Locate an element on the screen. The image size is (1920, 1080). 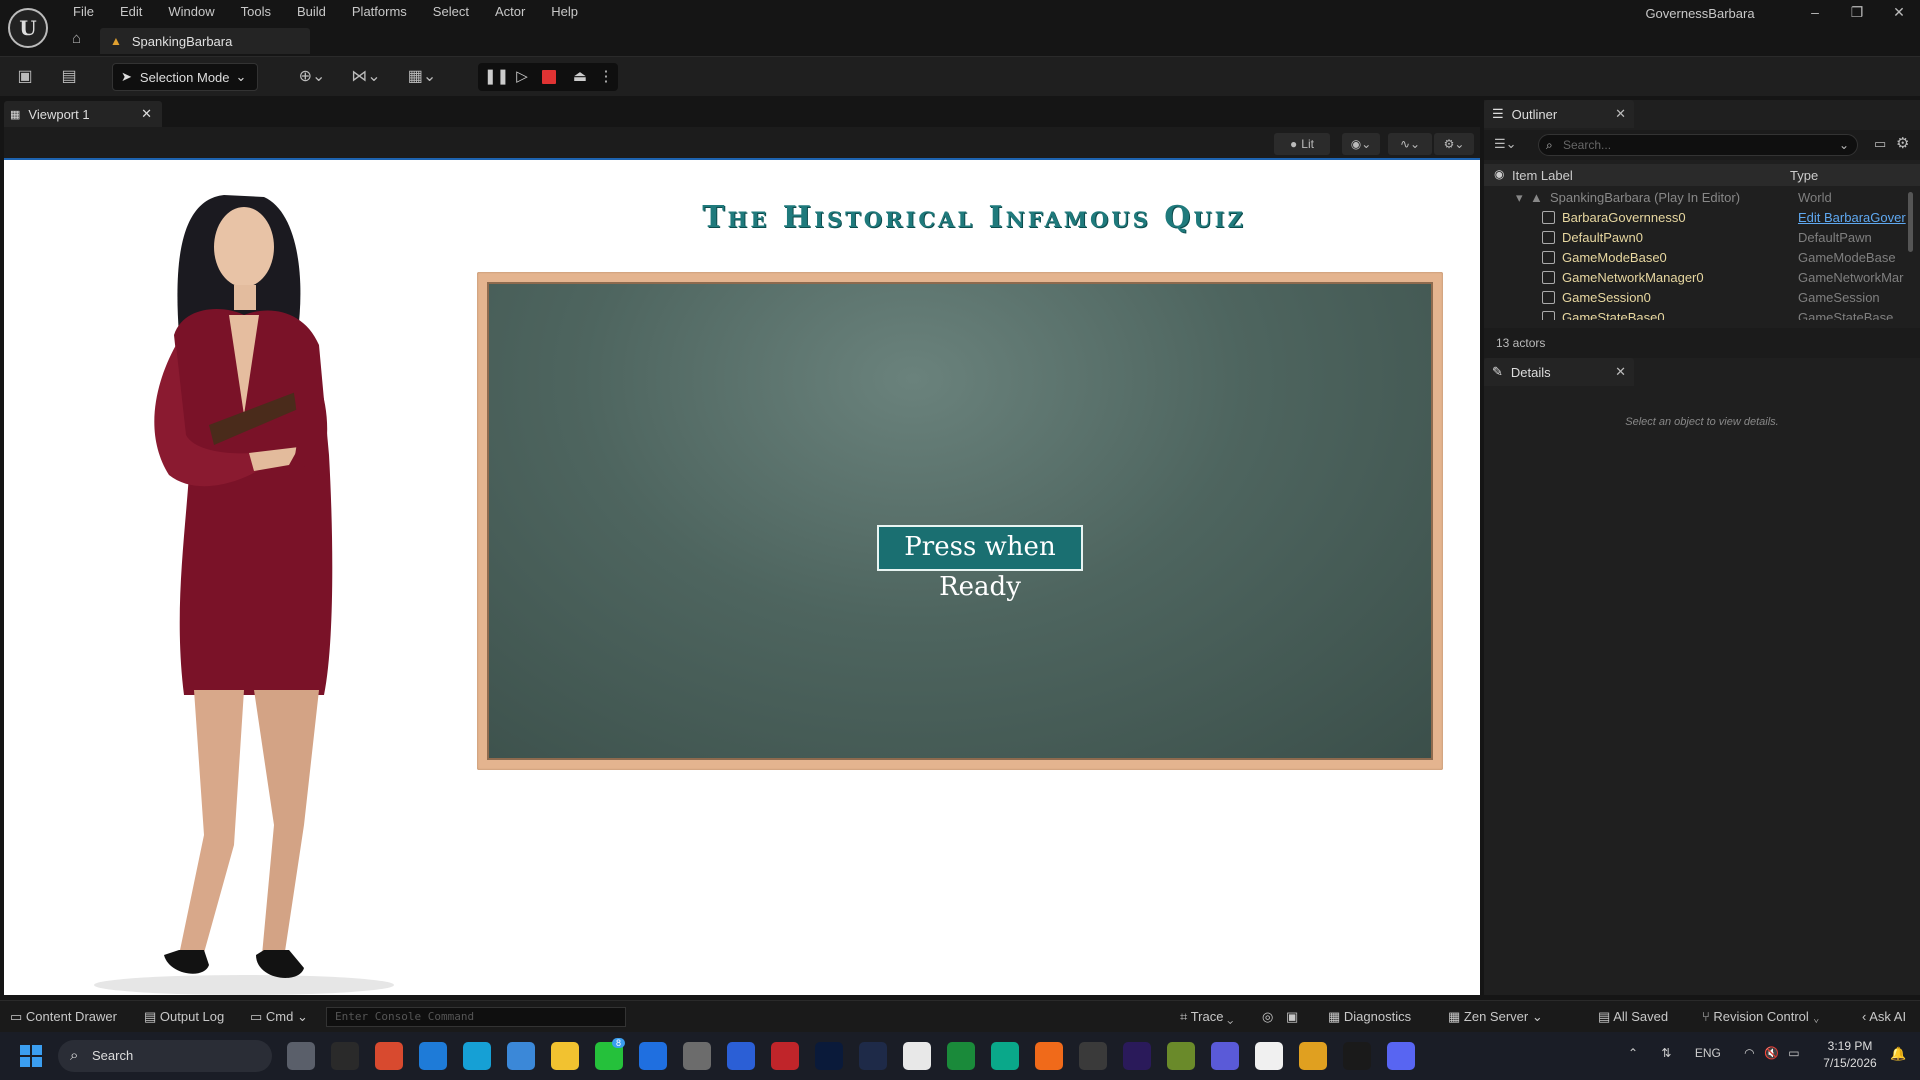
battery-icon: ▭ is located at coordinates (1793, 1053).